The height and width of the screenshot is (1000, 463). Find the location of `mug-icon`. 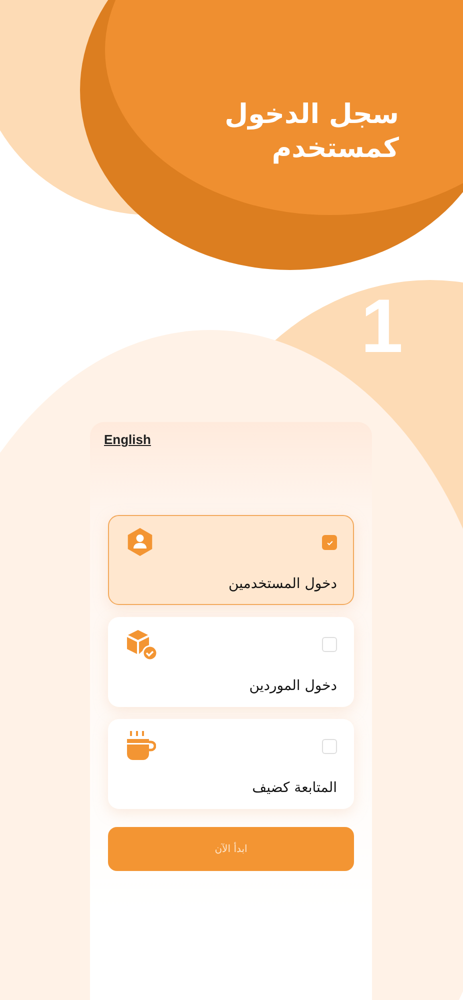

mug-icon is located at coordinates (141, 746).